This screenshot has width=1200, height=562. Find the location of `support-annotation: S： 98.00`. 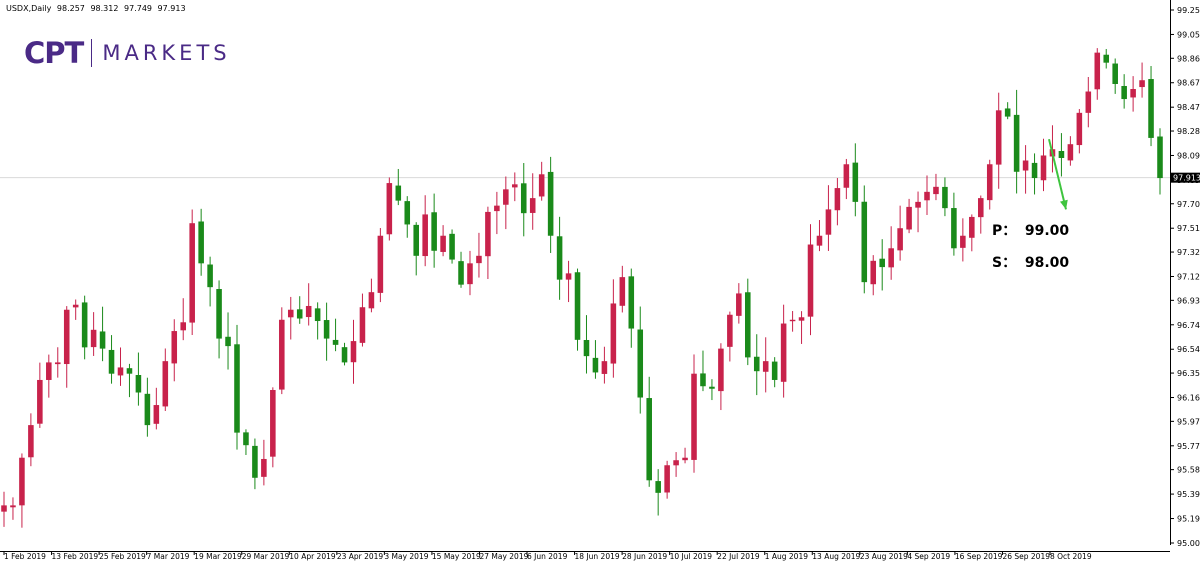

support-annotation: S： 98.00 is located at coordinates (1030, 262).